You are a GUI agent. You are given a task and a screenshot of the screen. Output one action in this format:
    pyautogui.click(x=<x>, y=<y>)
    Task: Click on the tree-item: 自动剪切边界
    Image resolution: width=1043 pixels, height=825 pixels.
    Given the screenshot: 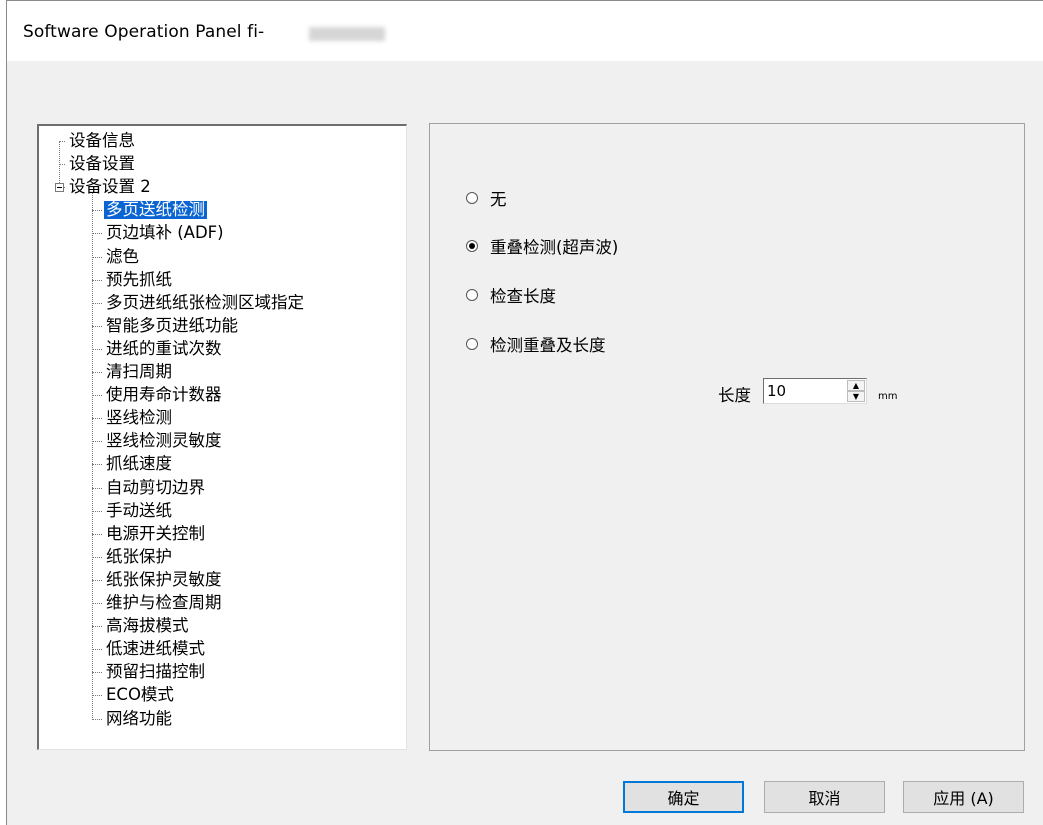 What is the action you would take?
    pyautogui.click(x=155, y=487)
    